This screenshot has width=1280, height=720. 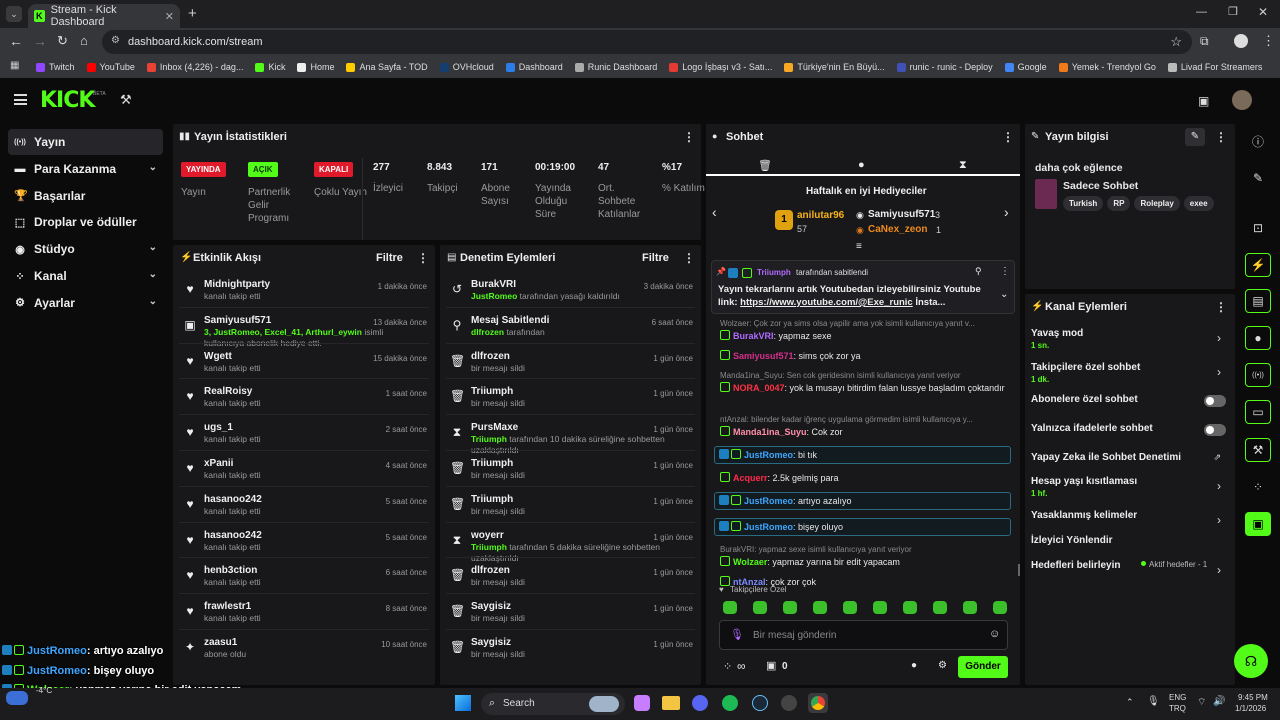 I want to click on tag-pill: Turkish, so click(x=1083, y=203).